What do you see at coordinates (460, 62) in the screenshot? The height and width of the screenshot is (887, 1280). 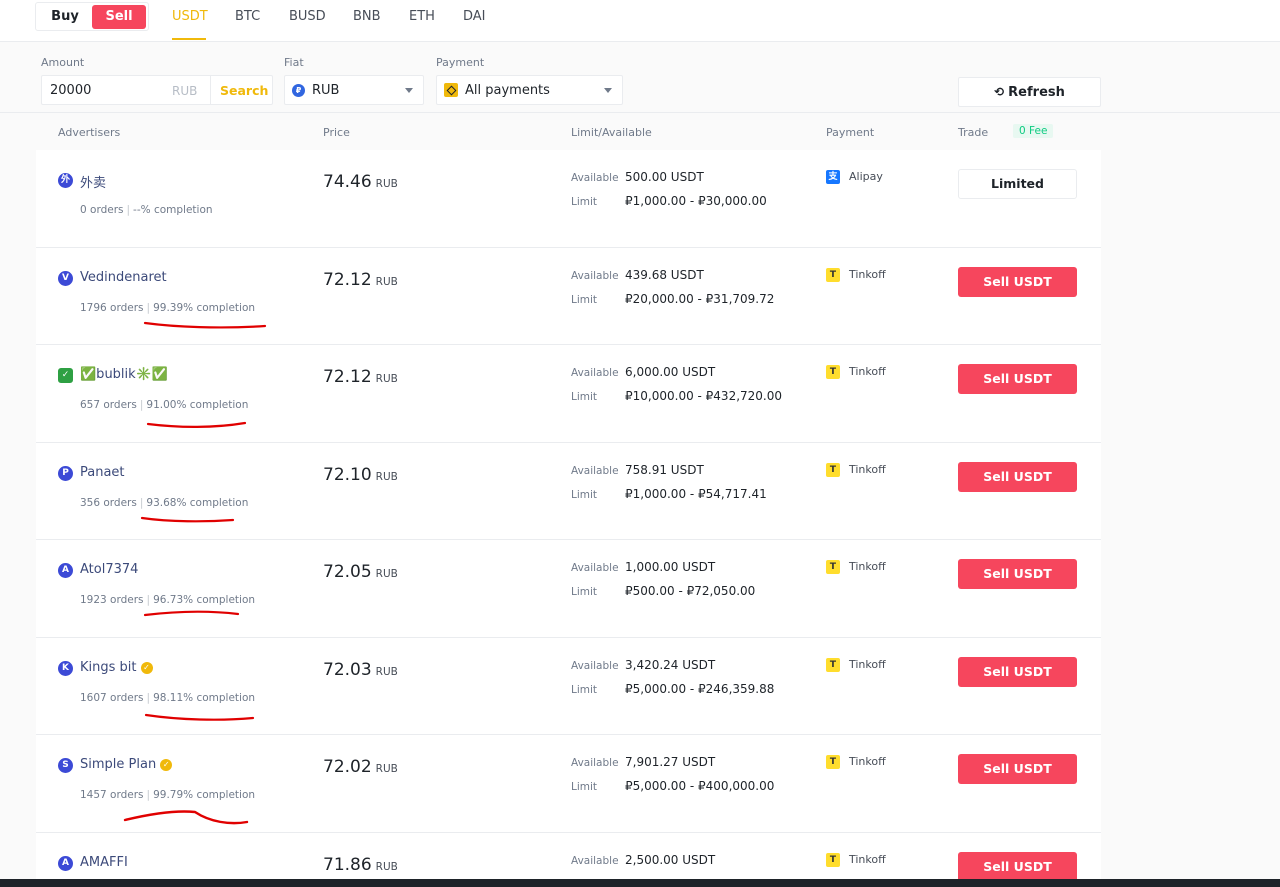 I see `payment-label: Payment` at bounding box center [460, 62].